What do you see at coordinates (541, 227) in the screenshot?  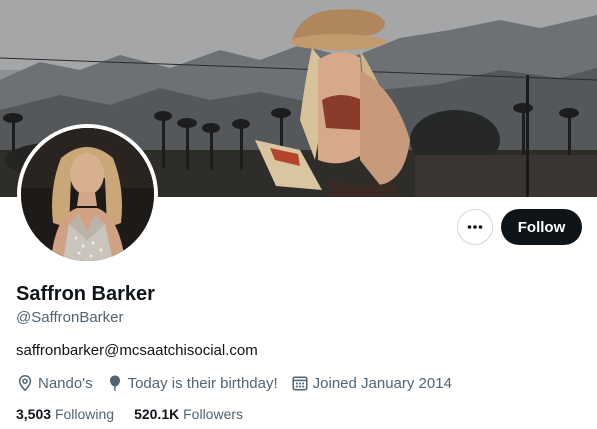 I see `follow-button: Follow` at bounding box center [541, 227].